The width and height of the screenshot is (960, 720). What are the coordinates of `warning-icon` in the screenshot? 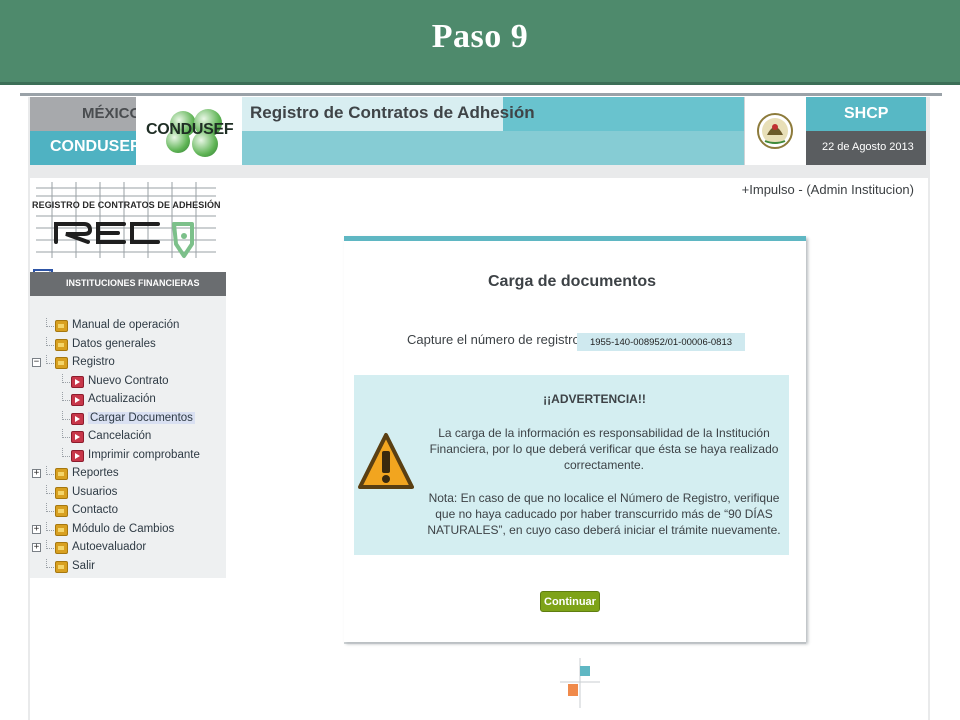 It's located at (386, 462).